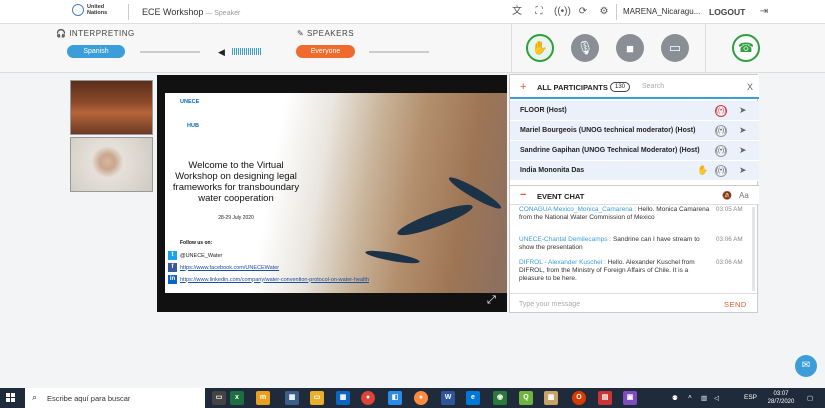 The image size is (825, 408). Describe the element at coordinates (634, 111) in the screenshot. I see `participant-row: FLOOR (Host) ((•)) ➤` at that location.